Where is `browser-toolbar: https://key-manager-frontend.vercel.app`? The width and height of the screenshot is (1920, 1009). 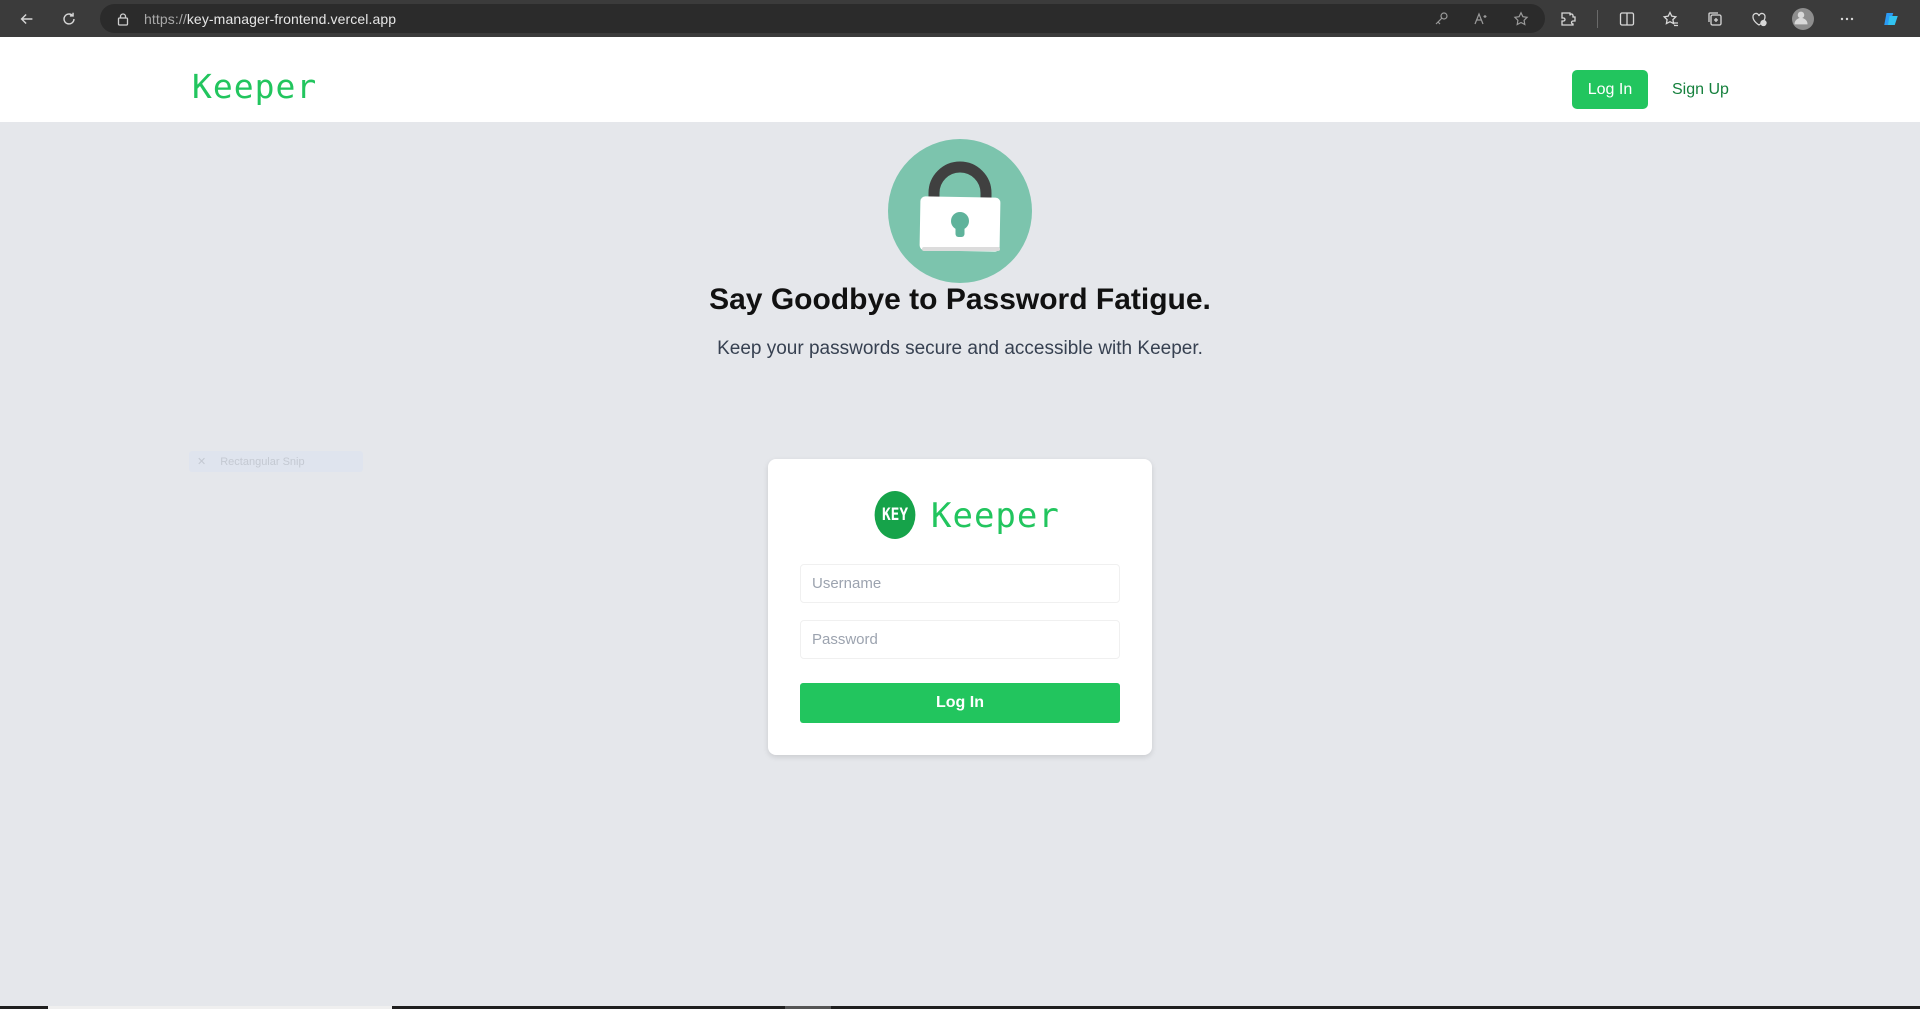
browser-toolbar: https://key-manager-frontend.vercel.app is located at coordinates (960, 18).